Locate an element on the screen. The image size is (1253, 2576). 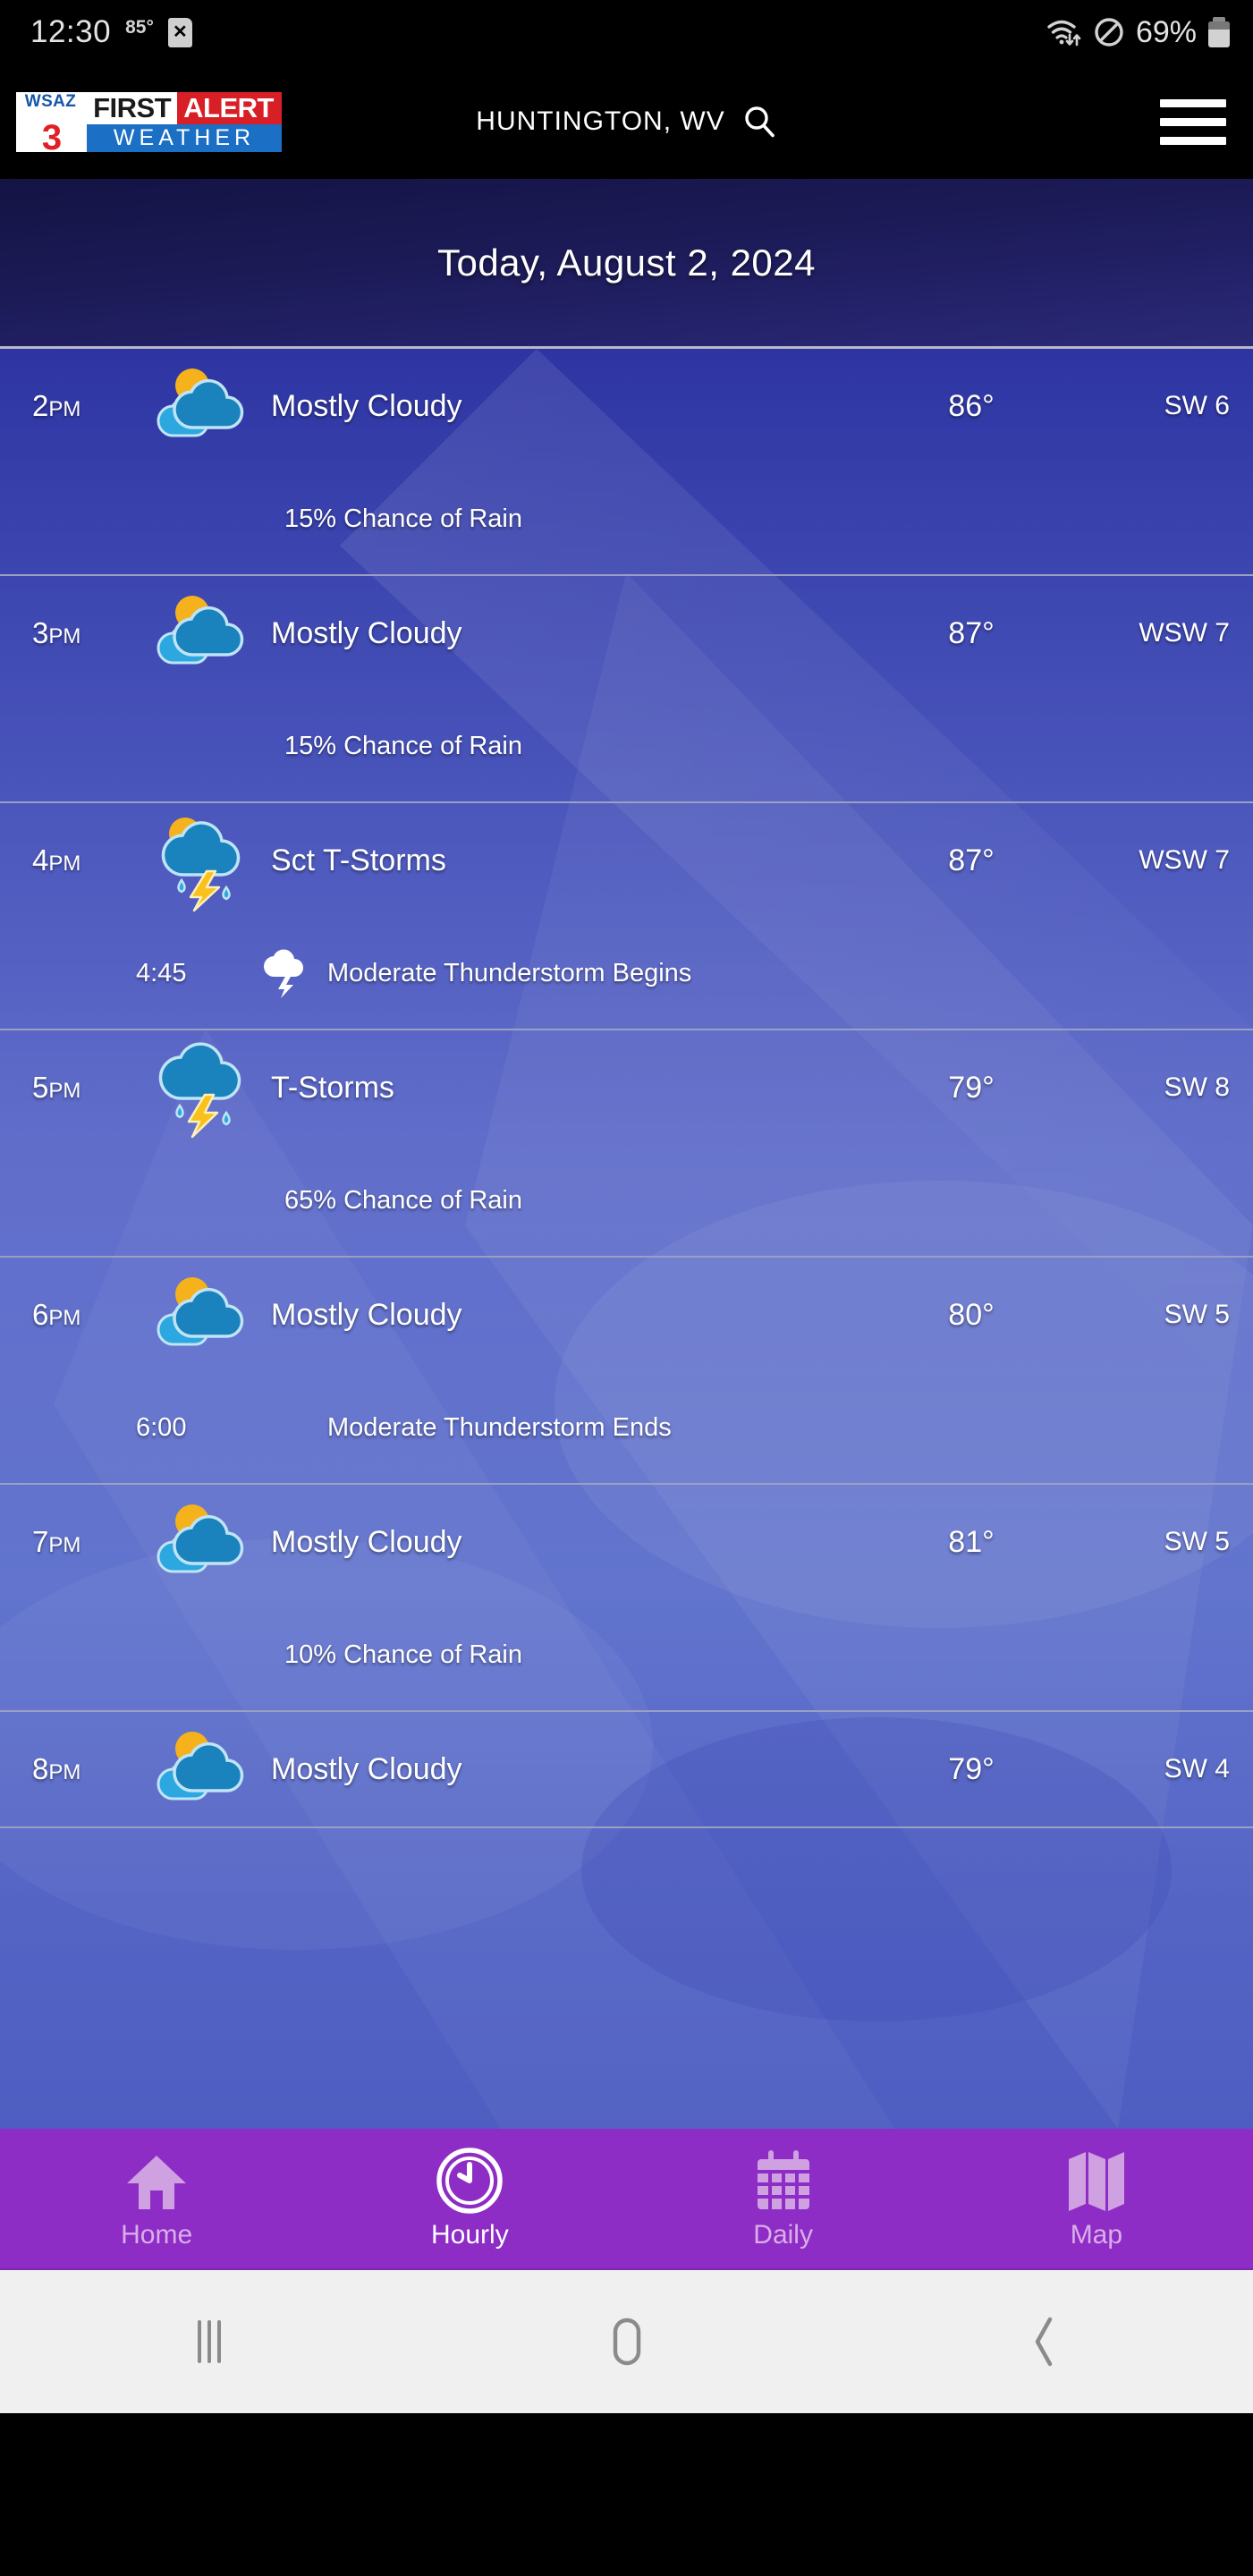
logo-alert-text: ALERT is located at coordinates (229, 107).